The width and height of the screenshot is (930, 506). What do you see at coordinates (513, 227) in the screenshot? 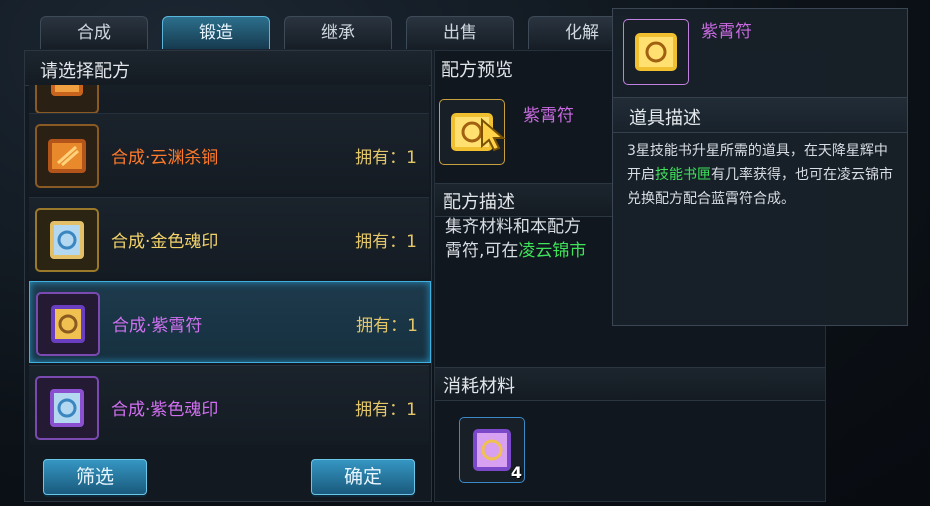
I see `recipe-desc-line: 集齐材料和本配方` at bounding box center [513, 227].